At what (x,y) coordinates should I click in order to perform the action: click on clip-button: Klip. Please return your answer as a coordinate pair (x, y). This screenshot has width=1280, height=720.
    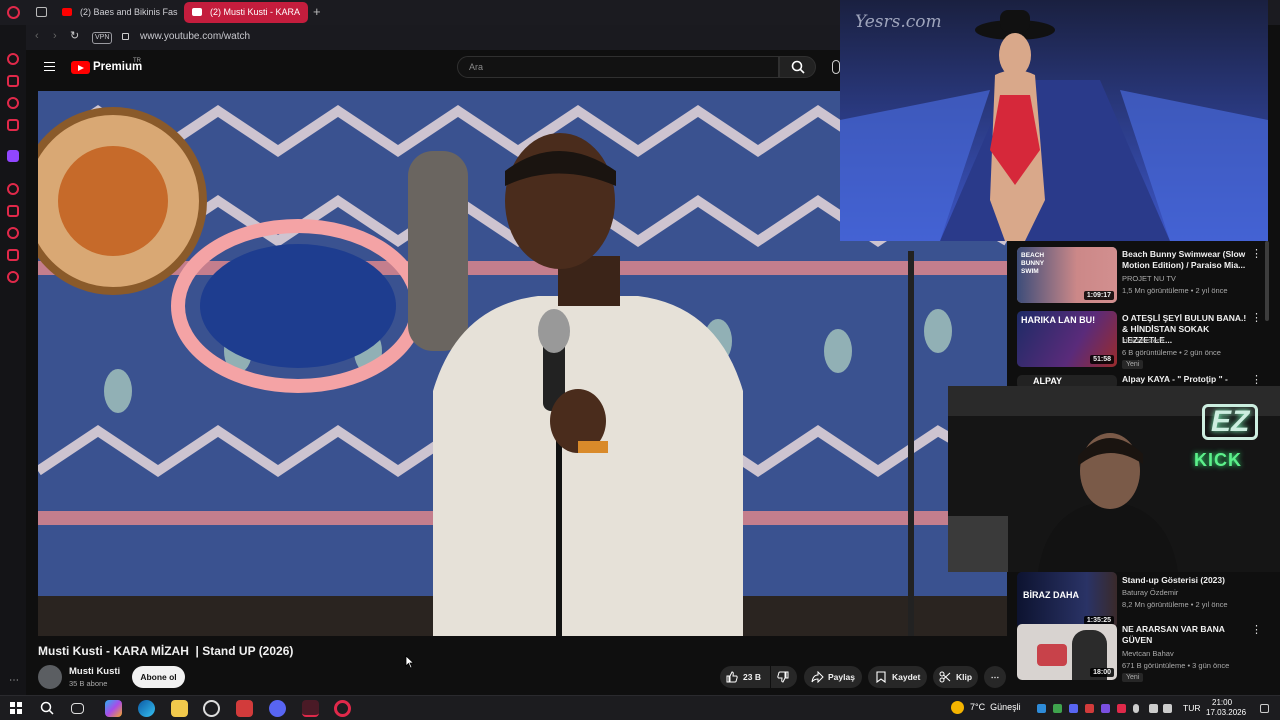
    Looking at the image, I should click on (955, 677).